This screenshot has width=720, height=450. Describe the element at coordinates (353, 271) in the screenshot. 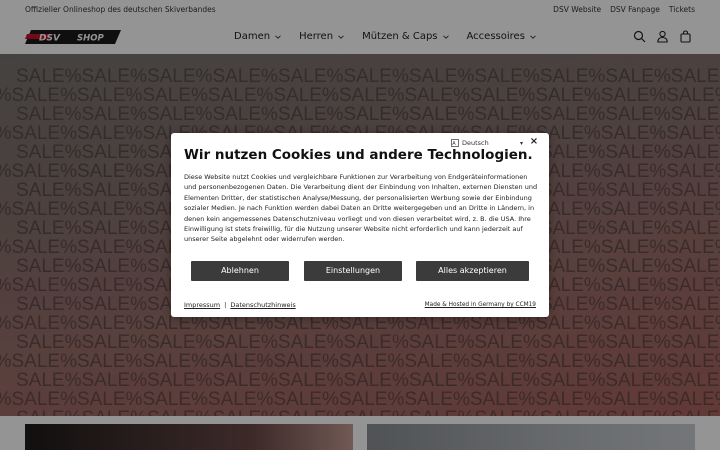

I see `settings-button: Einstellungen` at that location.